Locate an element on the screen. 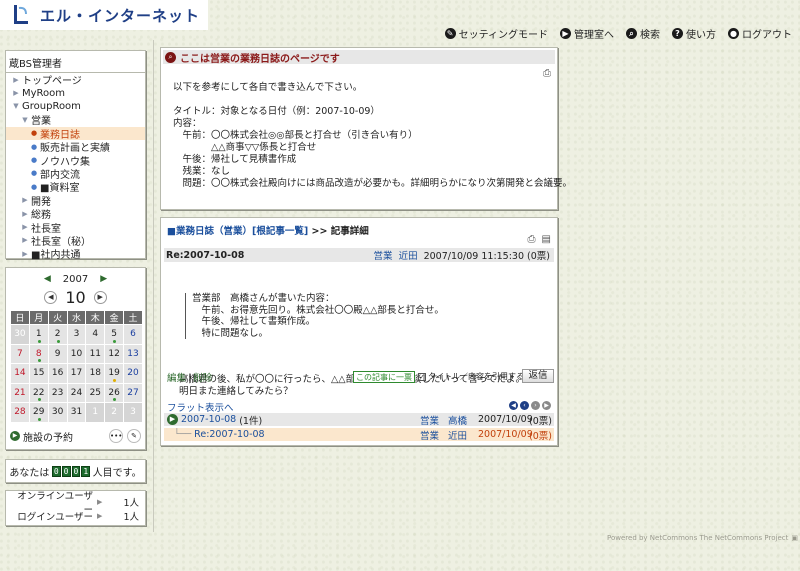 The image size is (800, 571). calendar-day-number: 9 is located at coordinates (57, 353).